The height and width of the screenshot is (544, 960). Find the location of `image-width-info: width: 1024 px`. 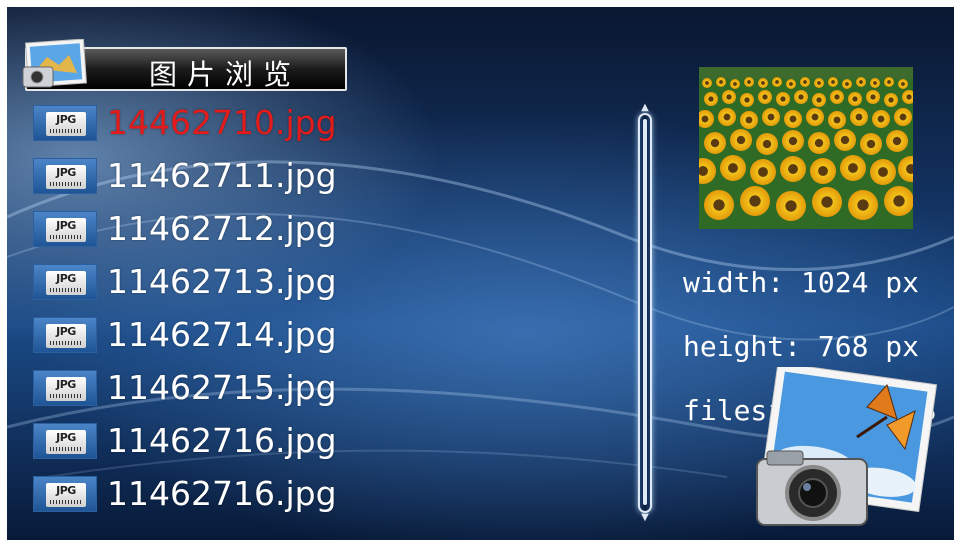

image-width-info: width: 1024 px is located at coordinates (801, 282).